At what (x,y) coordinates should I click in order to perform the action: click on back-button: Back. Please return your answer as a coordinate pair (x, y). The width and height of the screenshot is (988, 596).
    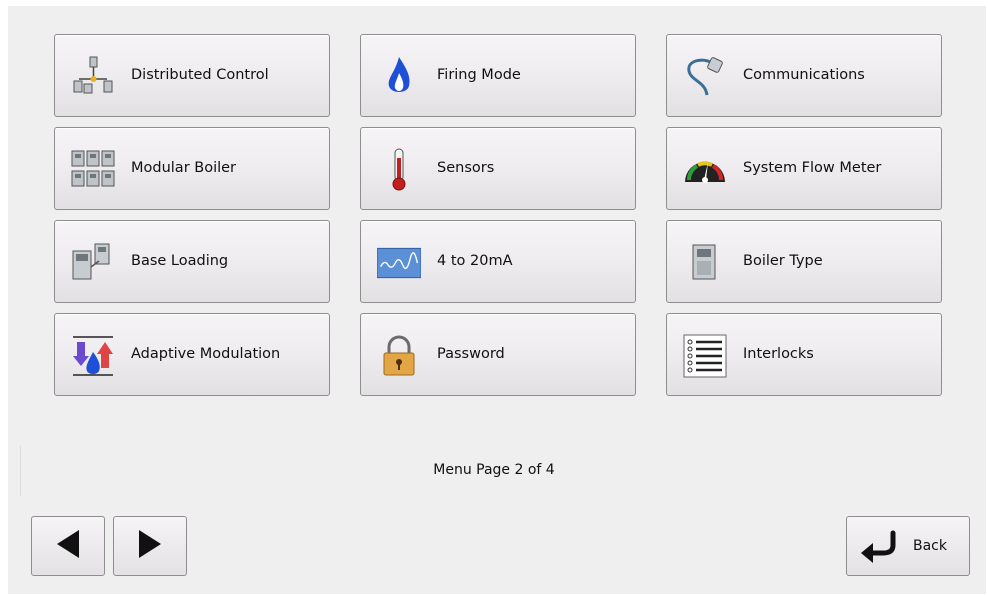
    Looking at the image, I should click on (908, 546).